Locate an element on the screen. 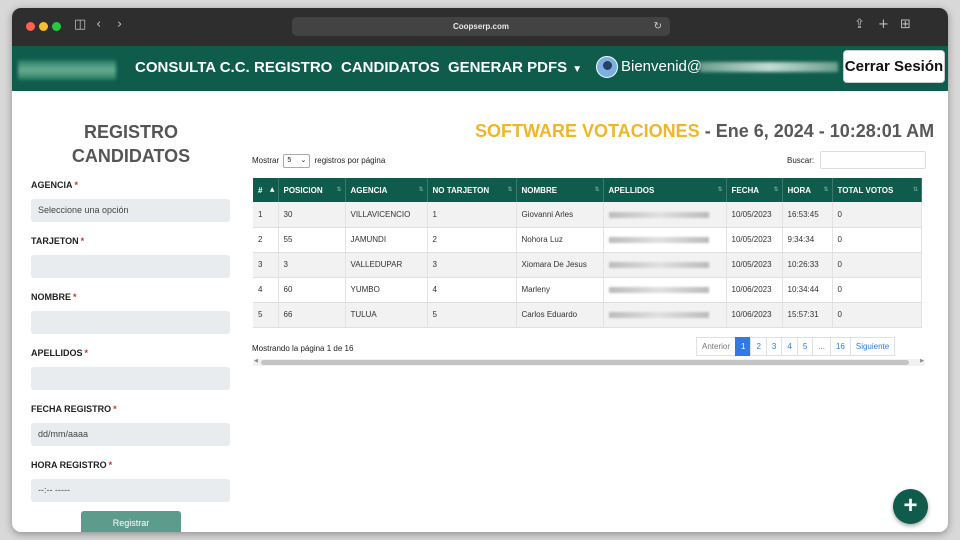 Image resolution: width=960 pixels, height=540 pixels. sidebar-toggle-icon: ◫ is located at coordinates (80, 24).